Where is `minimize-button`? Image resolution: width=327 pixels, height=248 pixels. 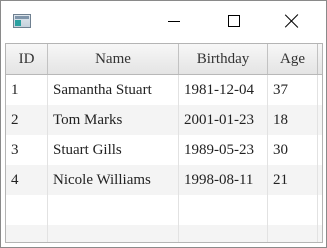 minimize-button is located at coordinates (174, 21).